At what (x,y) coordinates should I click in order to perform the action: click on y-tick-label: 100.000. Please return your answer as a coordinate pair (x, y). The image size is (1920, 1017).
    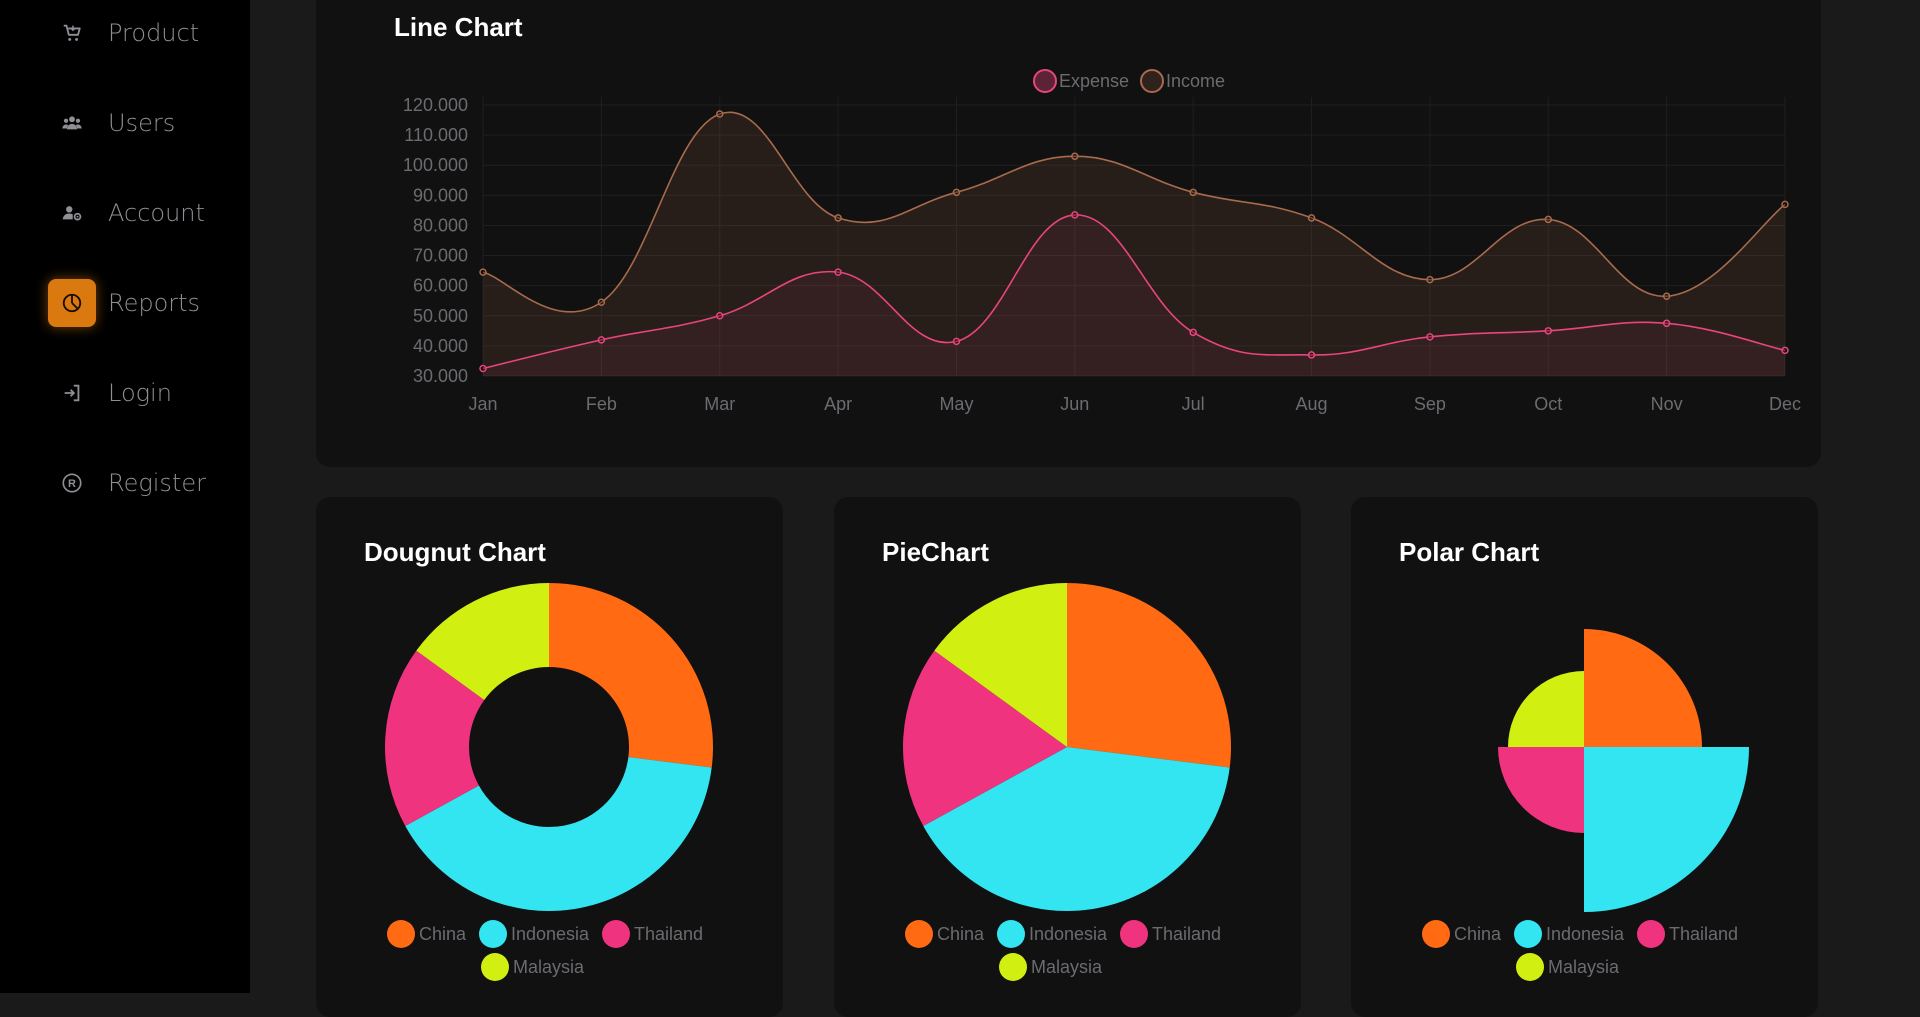
    Looking at the image, I should click on (435, 165).